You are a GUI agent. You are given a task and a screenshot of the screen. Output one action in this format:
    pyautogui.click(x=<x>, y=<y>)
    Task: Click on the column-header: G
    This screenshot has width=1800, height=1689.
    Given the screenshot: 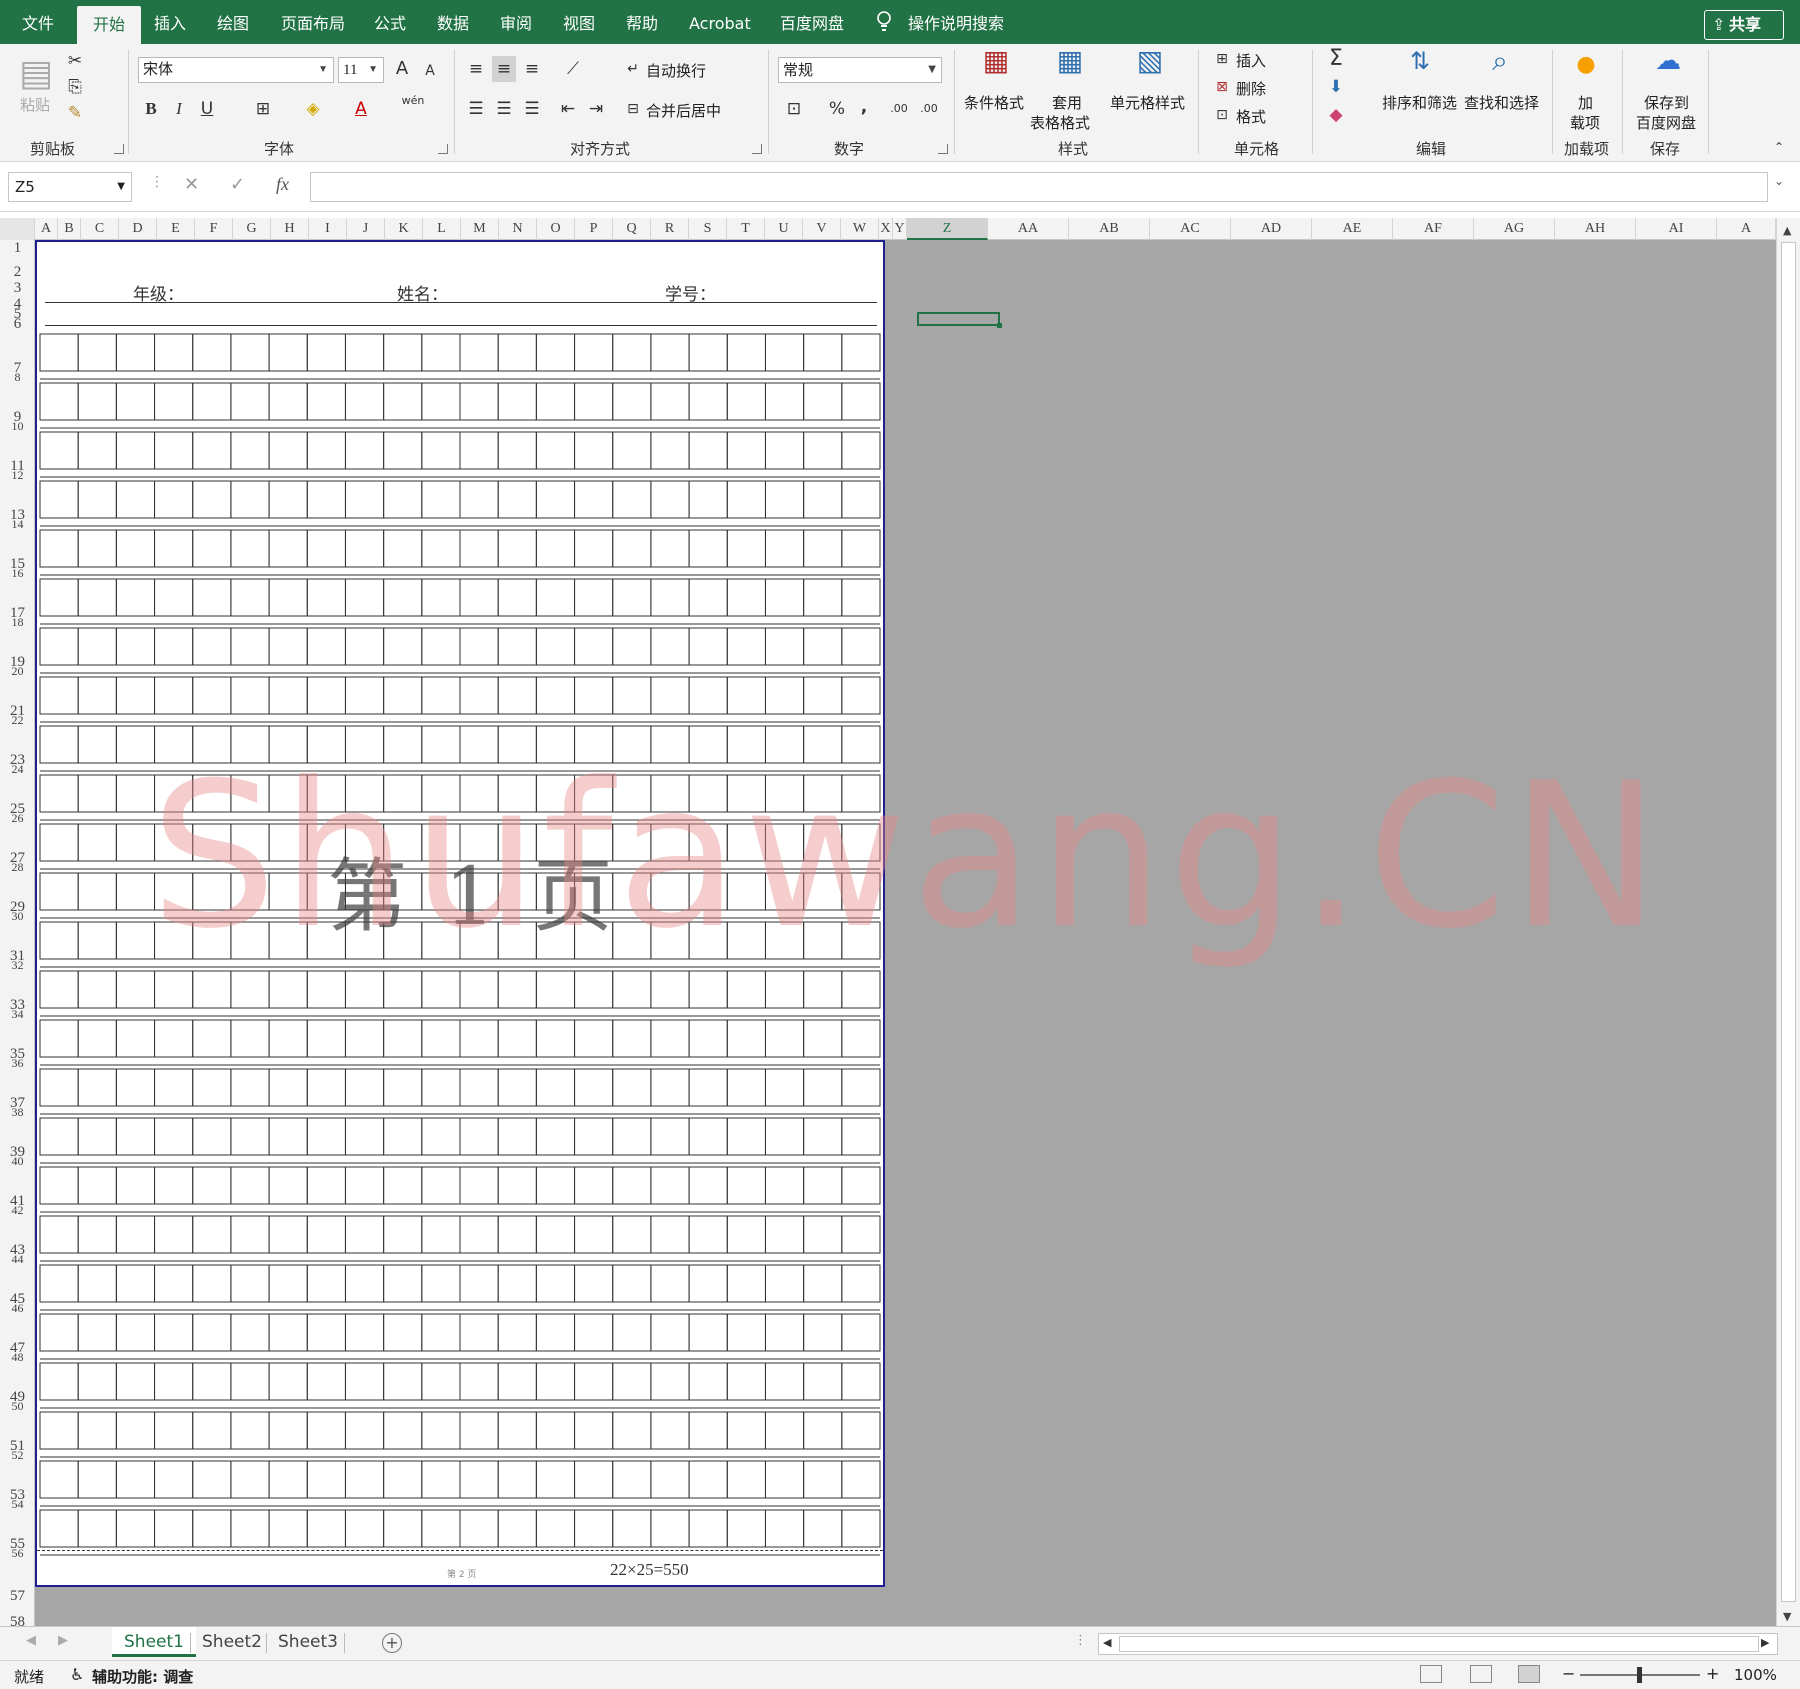 What is the action you would take?
    pyautogui.click(x=252, y=229)
    